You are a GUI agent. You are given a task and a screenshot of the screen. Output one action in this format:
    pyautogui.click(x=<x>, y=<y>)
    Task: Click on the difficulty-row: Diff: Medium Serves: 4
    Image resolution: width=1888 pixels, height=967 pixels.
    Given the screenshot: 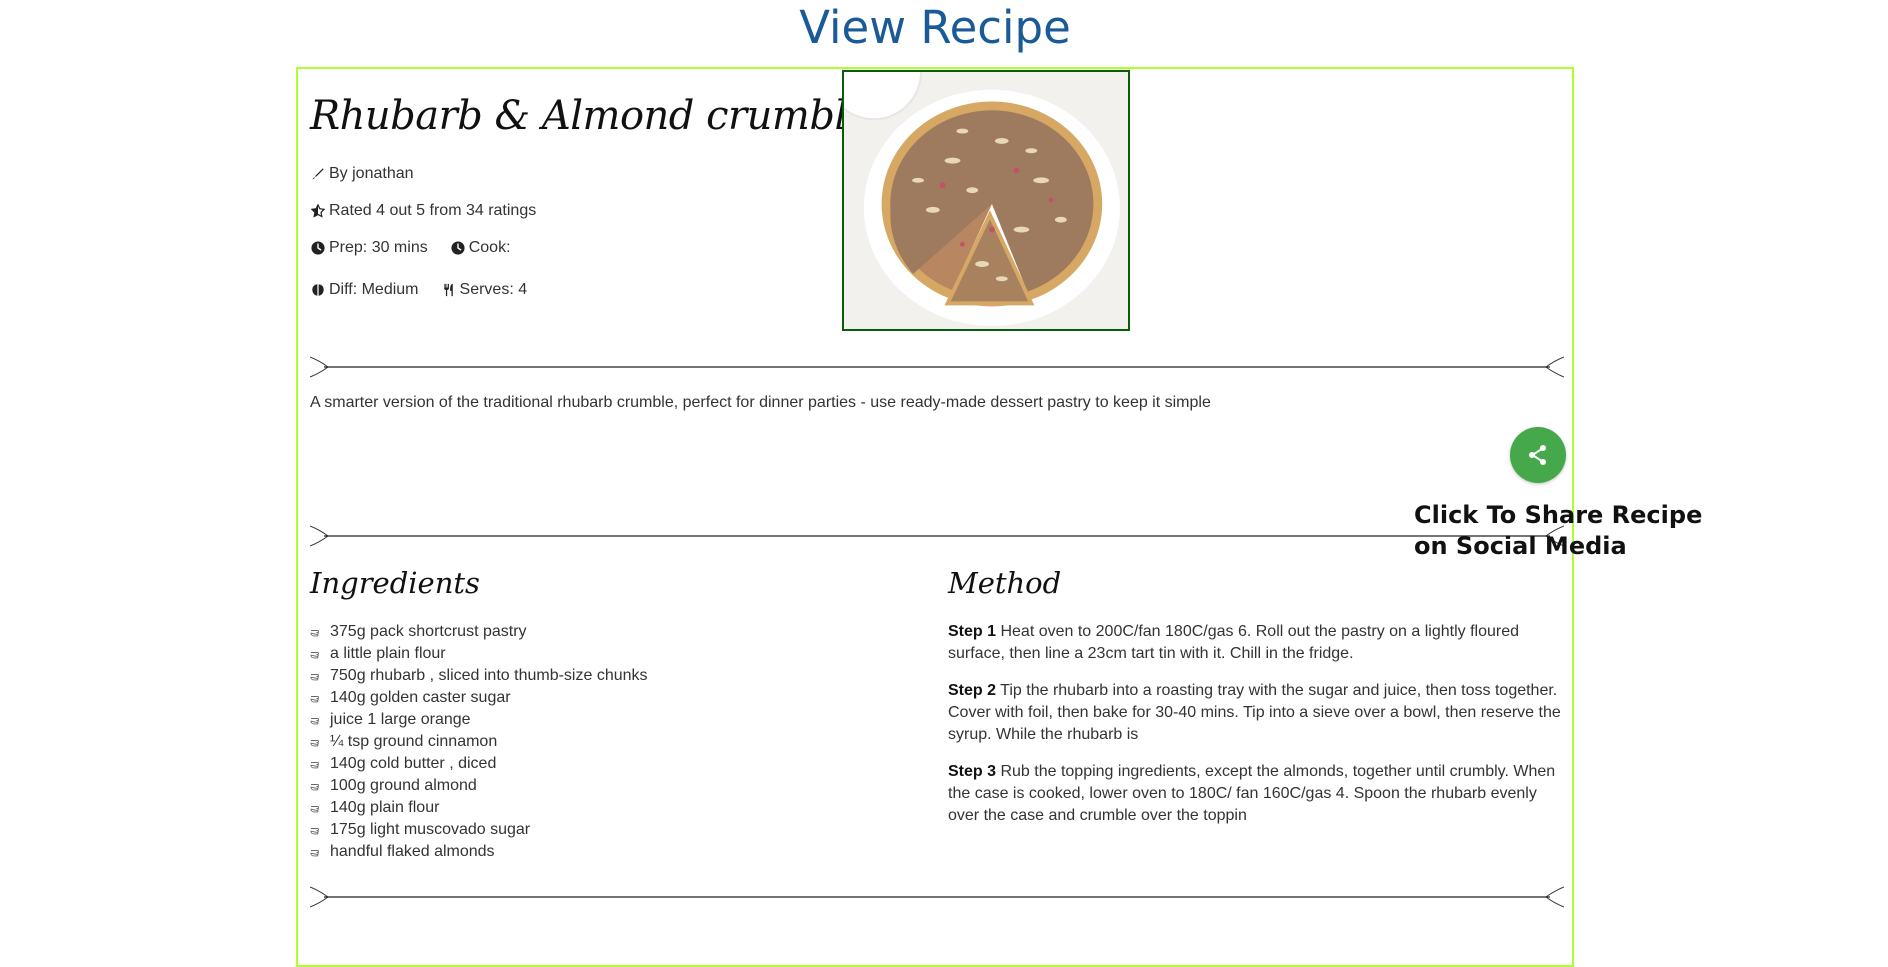 What is the action you would take?
    pyautogui.click(x=418, y=290)
    